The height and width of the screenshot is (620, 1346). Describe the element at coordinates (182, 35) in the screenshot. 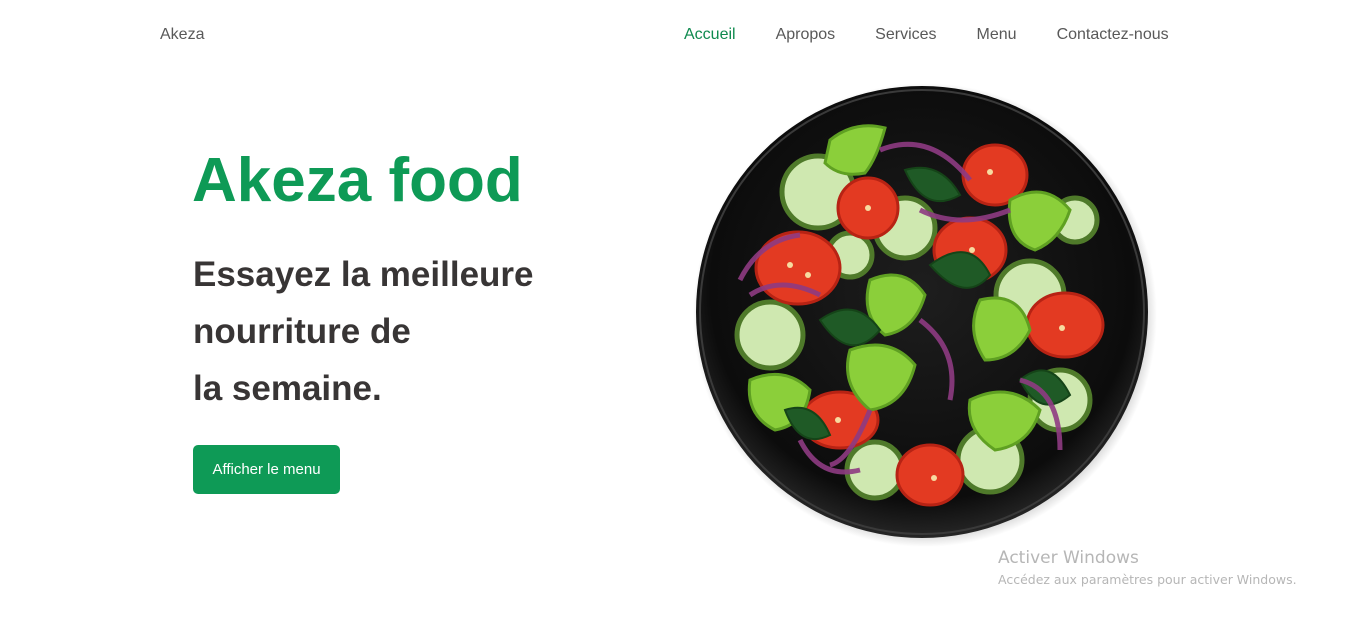

I see `brand-logo-link: Akeza` at that location.